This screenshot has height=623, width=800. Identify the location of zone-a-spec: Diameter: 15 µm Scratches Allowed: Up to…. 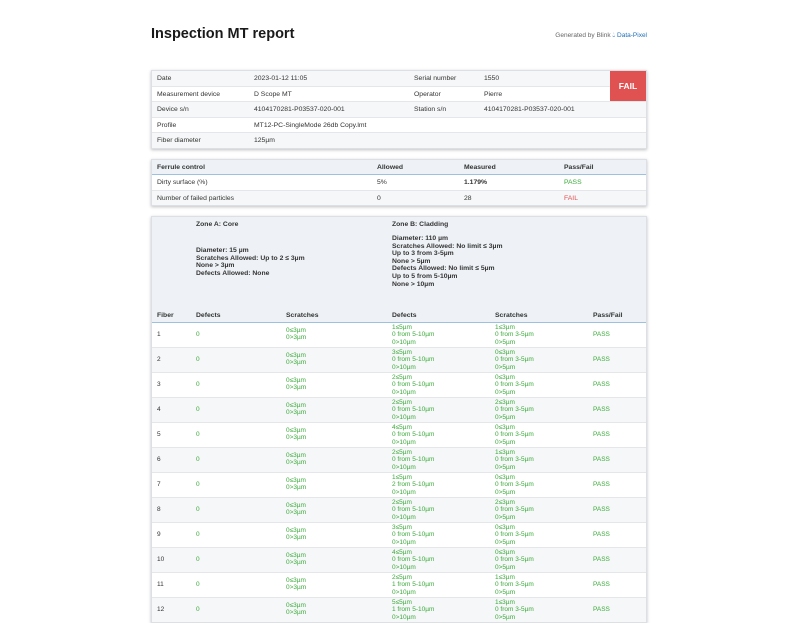
(250, 262).